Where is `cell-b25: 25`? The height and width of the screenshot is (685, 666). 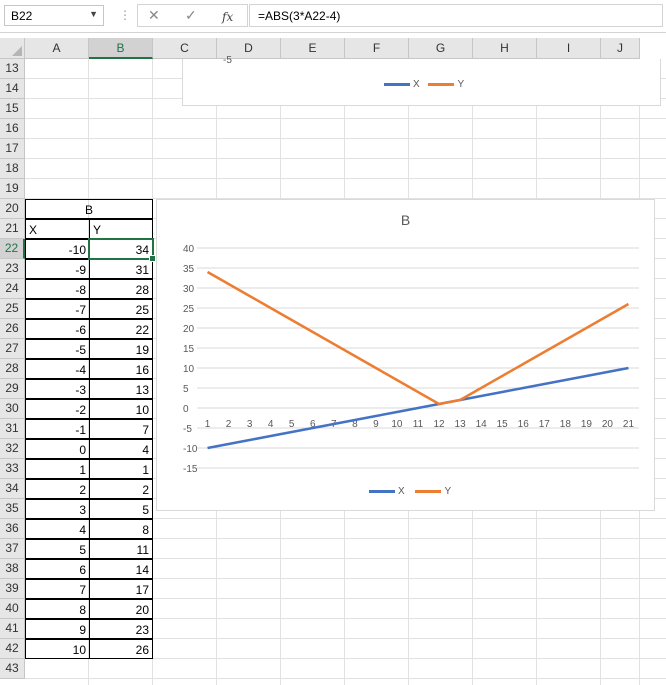
cell-b25: 25 is located at coordinates (121, 309).